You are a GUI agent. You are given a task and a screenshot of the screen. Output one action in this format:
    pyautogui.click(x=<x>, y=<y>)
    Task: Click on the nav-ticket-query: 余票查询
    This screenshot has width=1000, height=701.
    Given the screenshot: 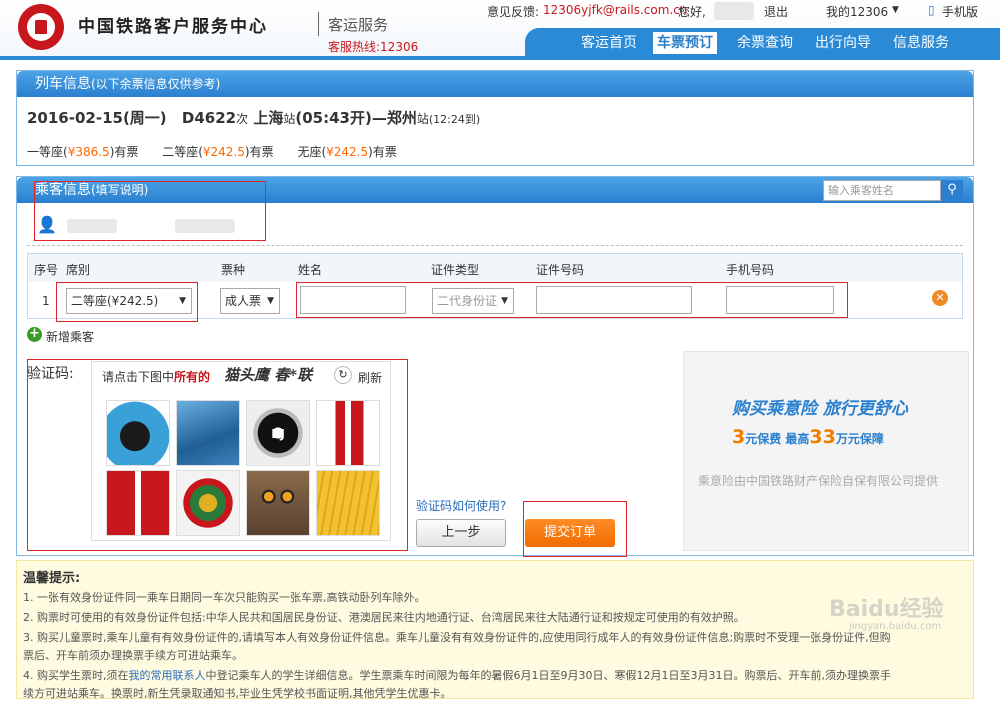 What is the action you would take?
    pyautogui.click(x=765, y=43)
    